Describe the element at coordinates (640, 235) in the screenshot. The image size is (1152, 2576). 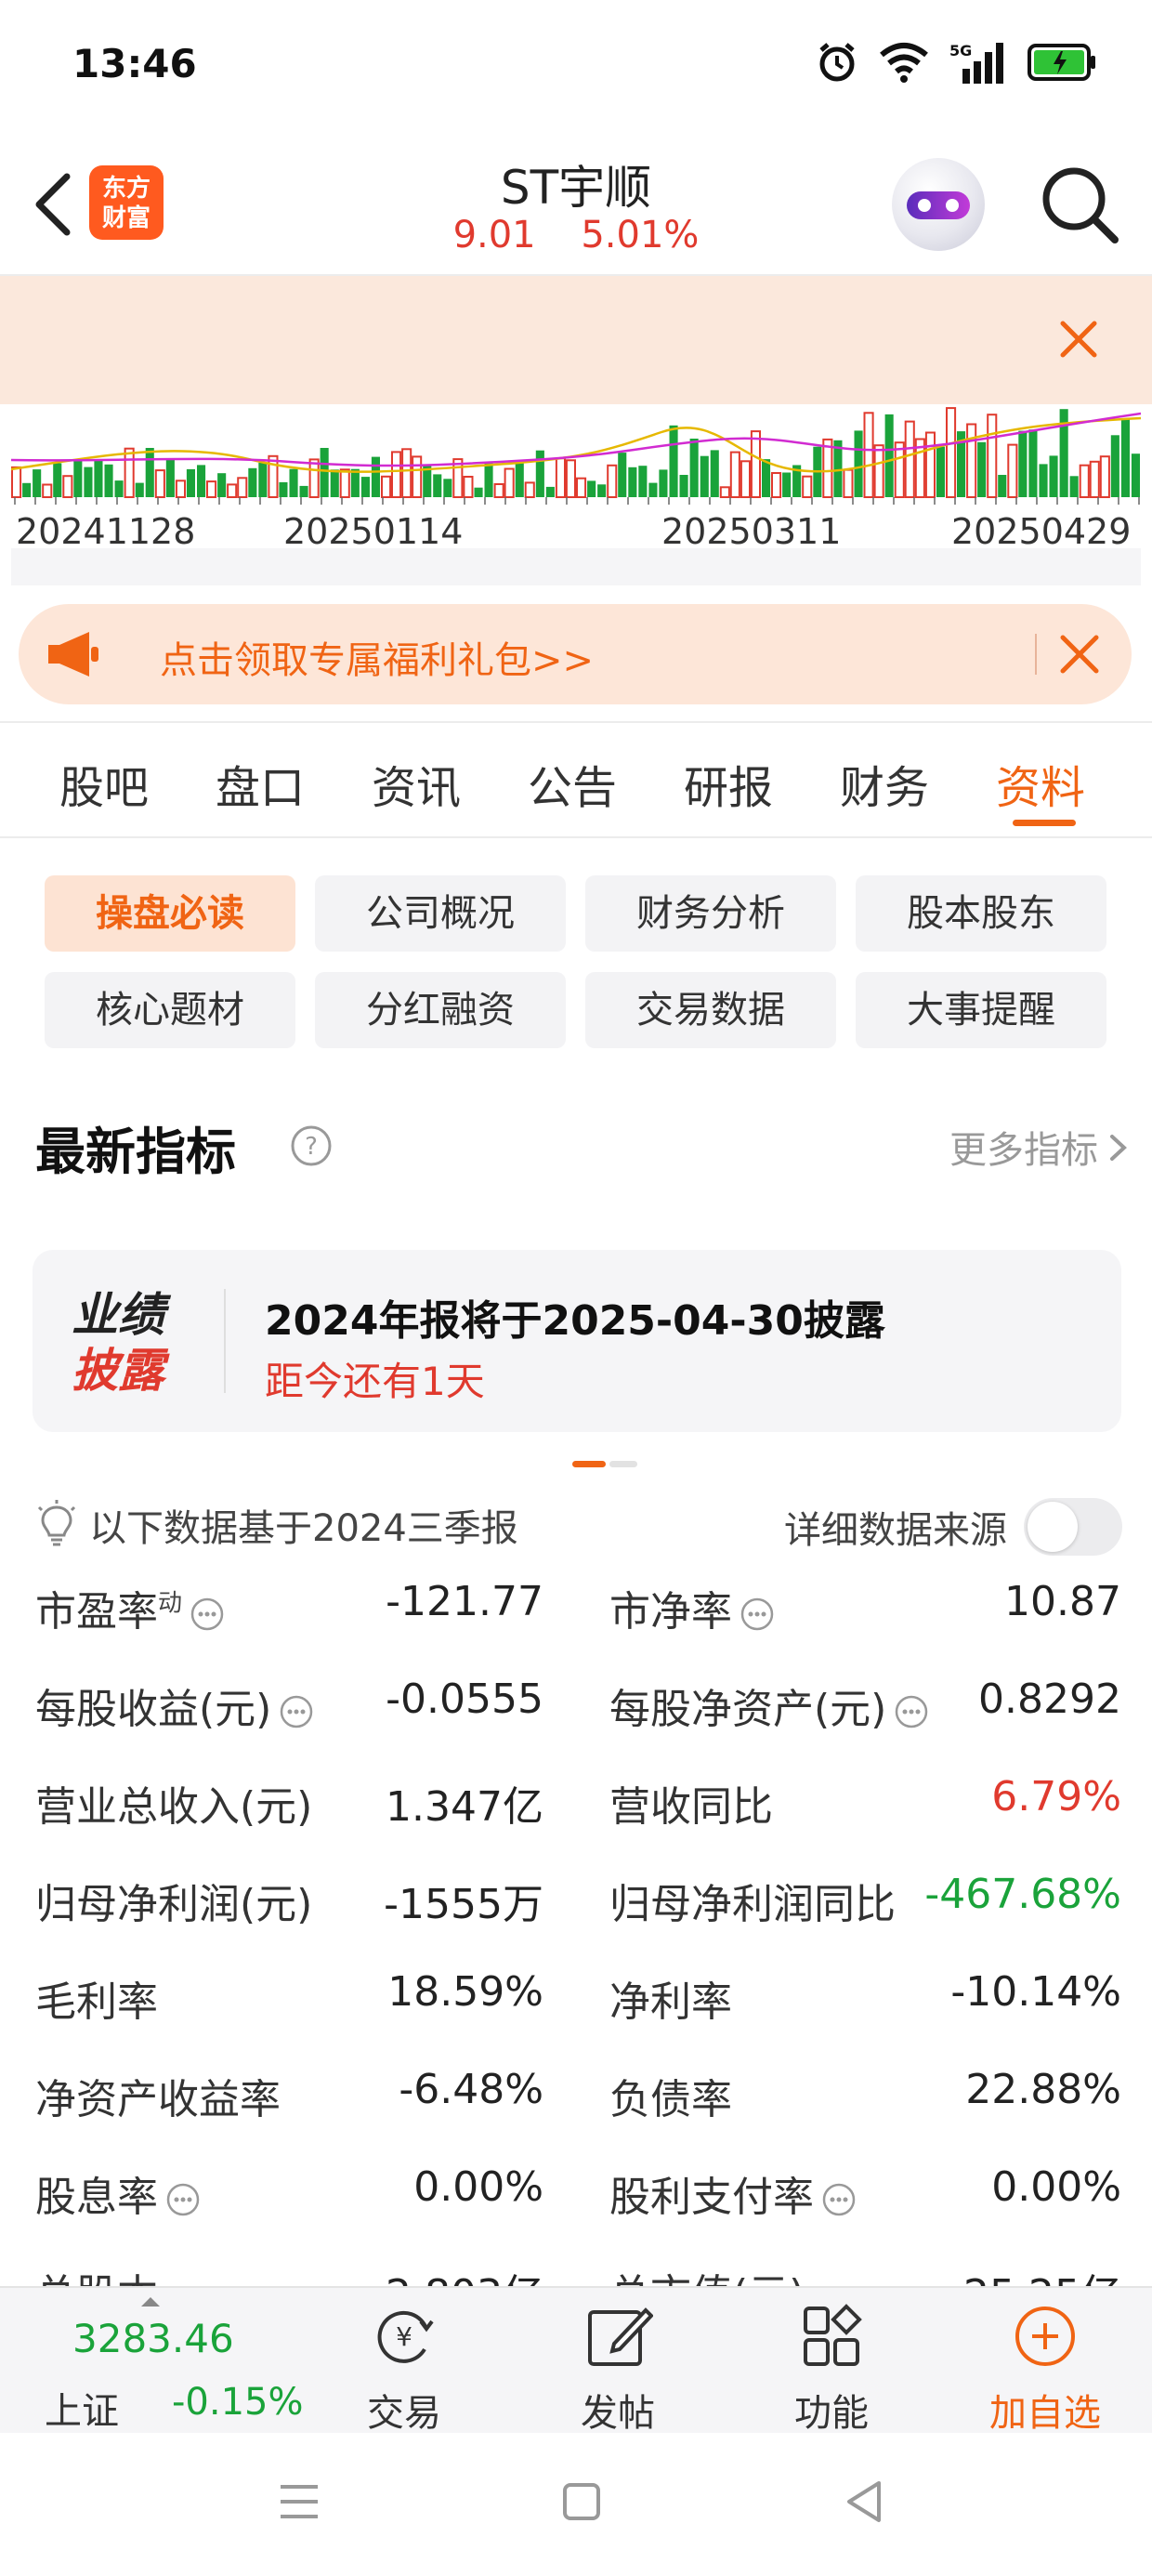
I see `stock-change-pct: 5.01%` at that location.